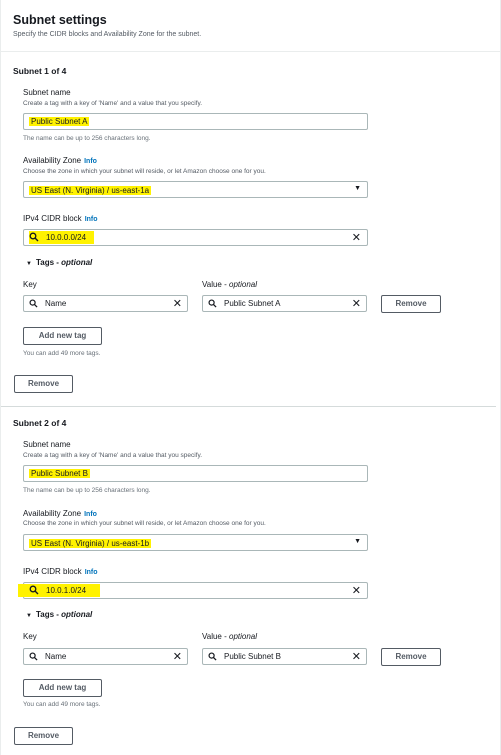 The width and height of the screenshot is (501, 755). What do you see at coordinates (195, 237) in the screenshot?
I see `cidr-input: 10.0.0.0/24 ✕` at bounding box center [195, 237].